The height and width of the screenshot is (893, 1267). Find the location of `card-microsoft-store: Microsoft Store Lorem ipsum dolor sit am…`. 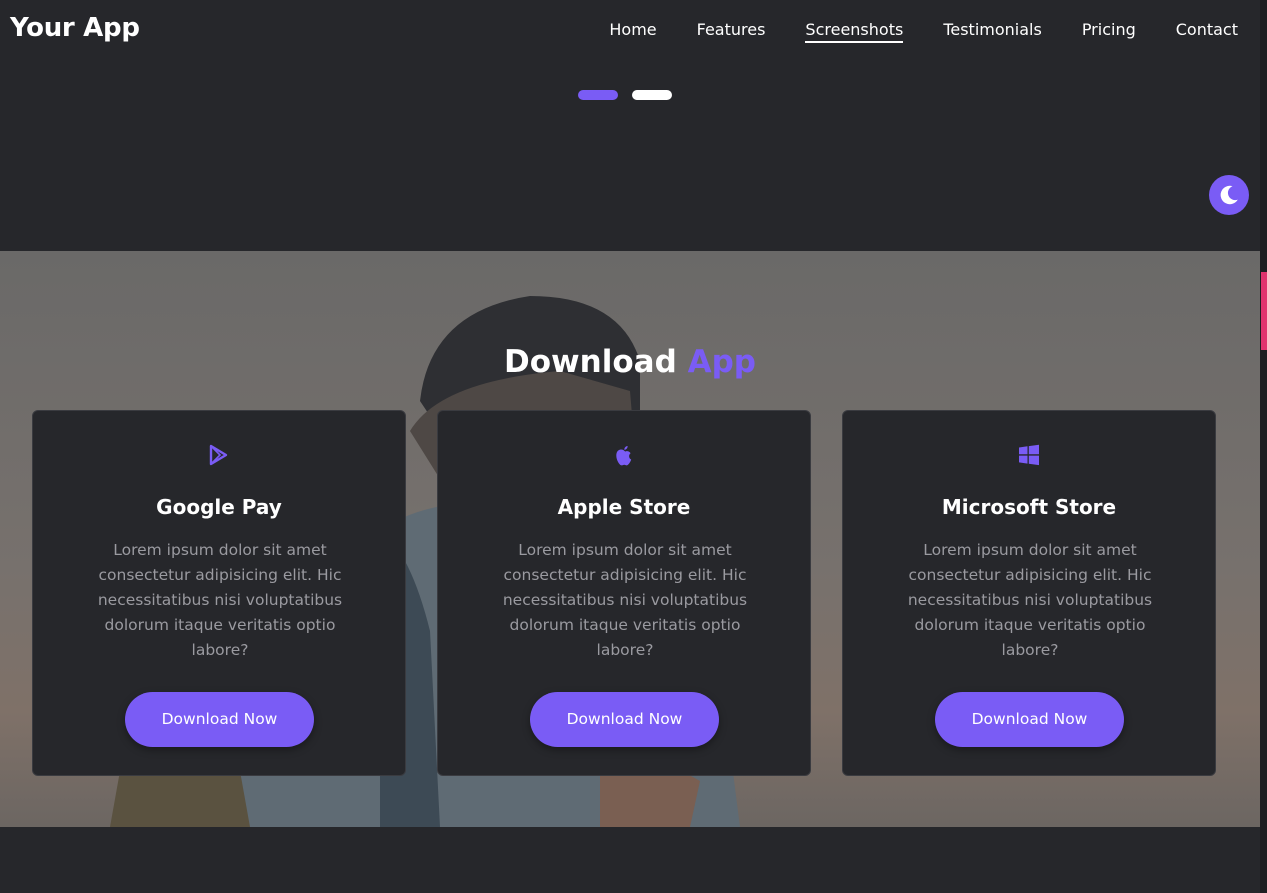

card-microsoft-store: Microsoft Store Lorem ipsum dolor sit am… is located at coordinates (1029, 593).